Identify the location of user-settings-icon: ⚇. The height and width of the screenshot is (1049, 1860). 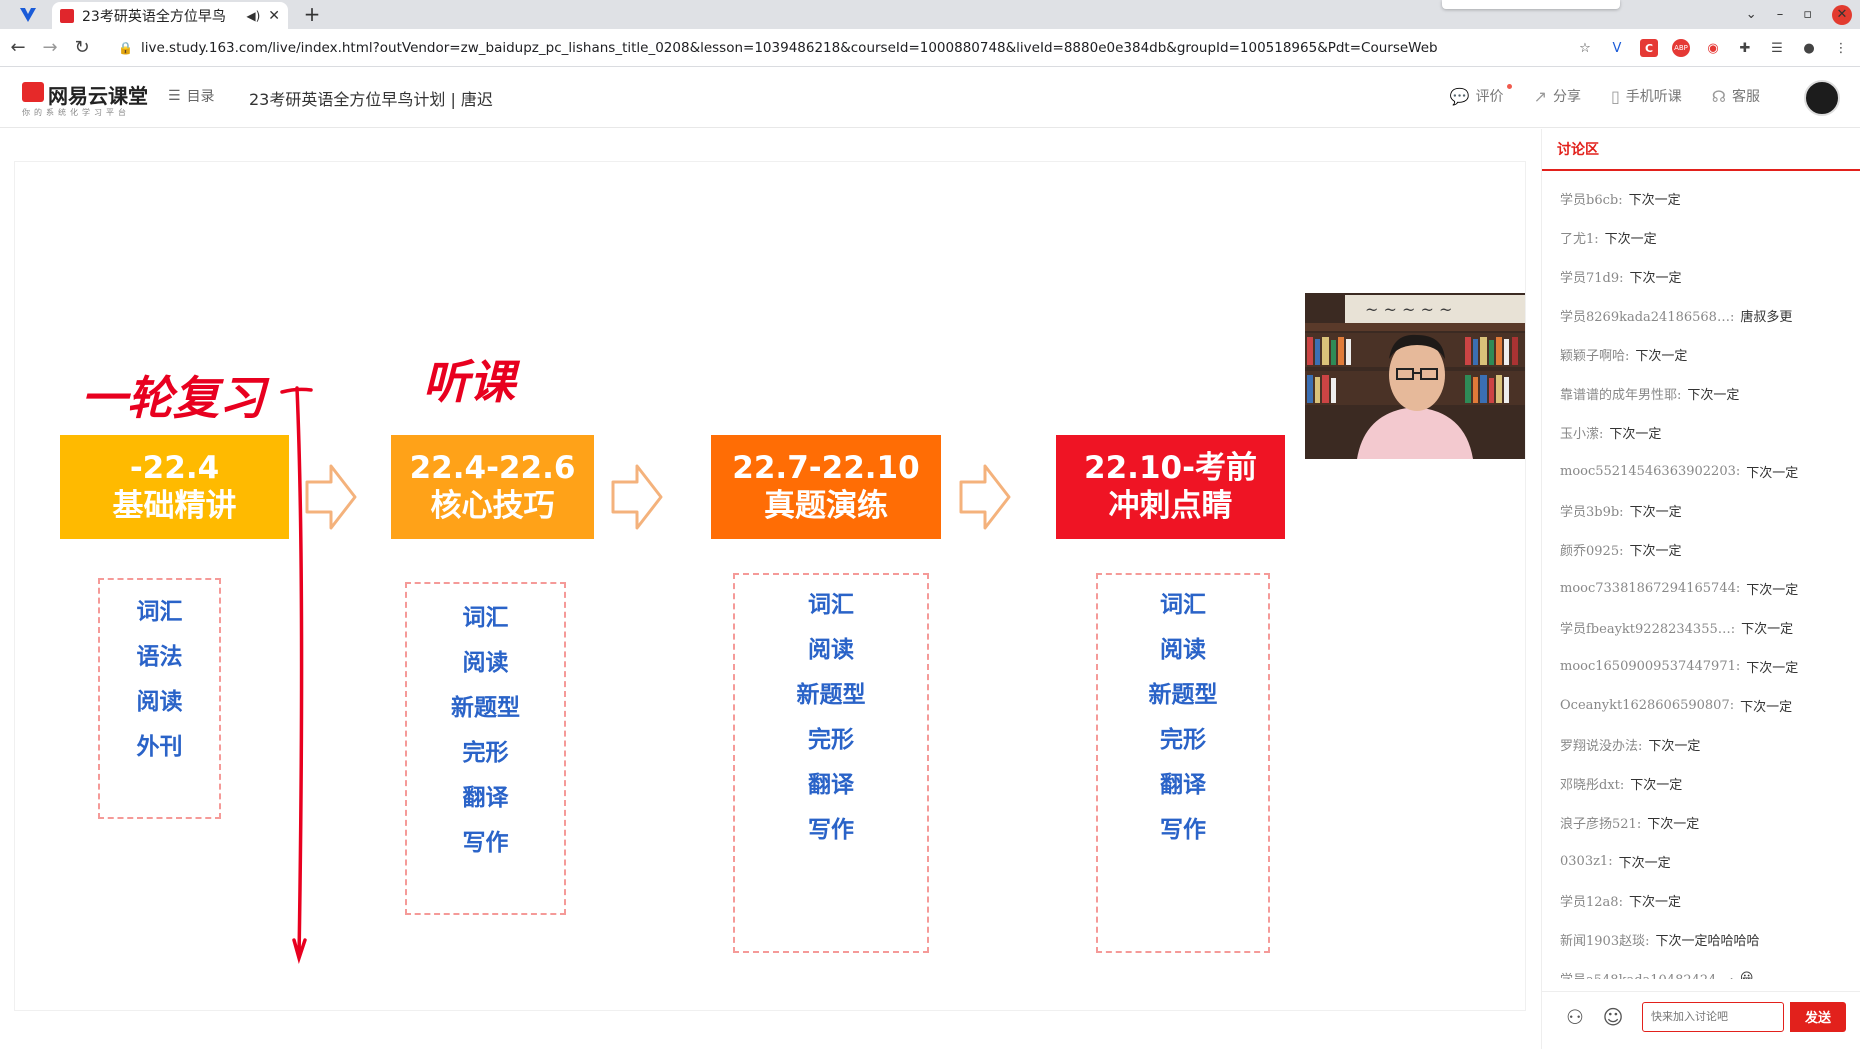
(1575, 1017).